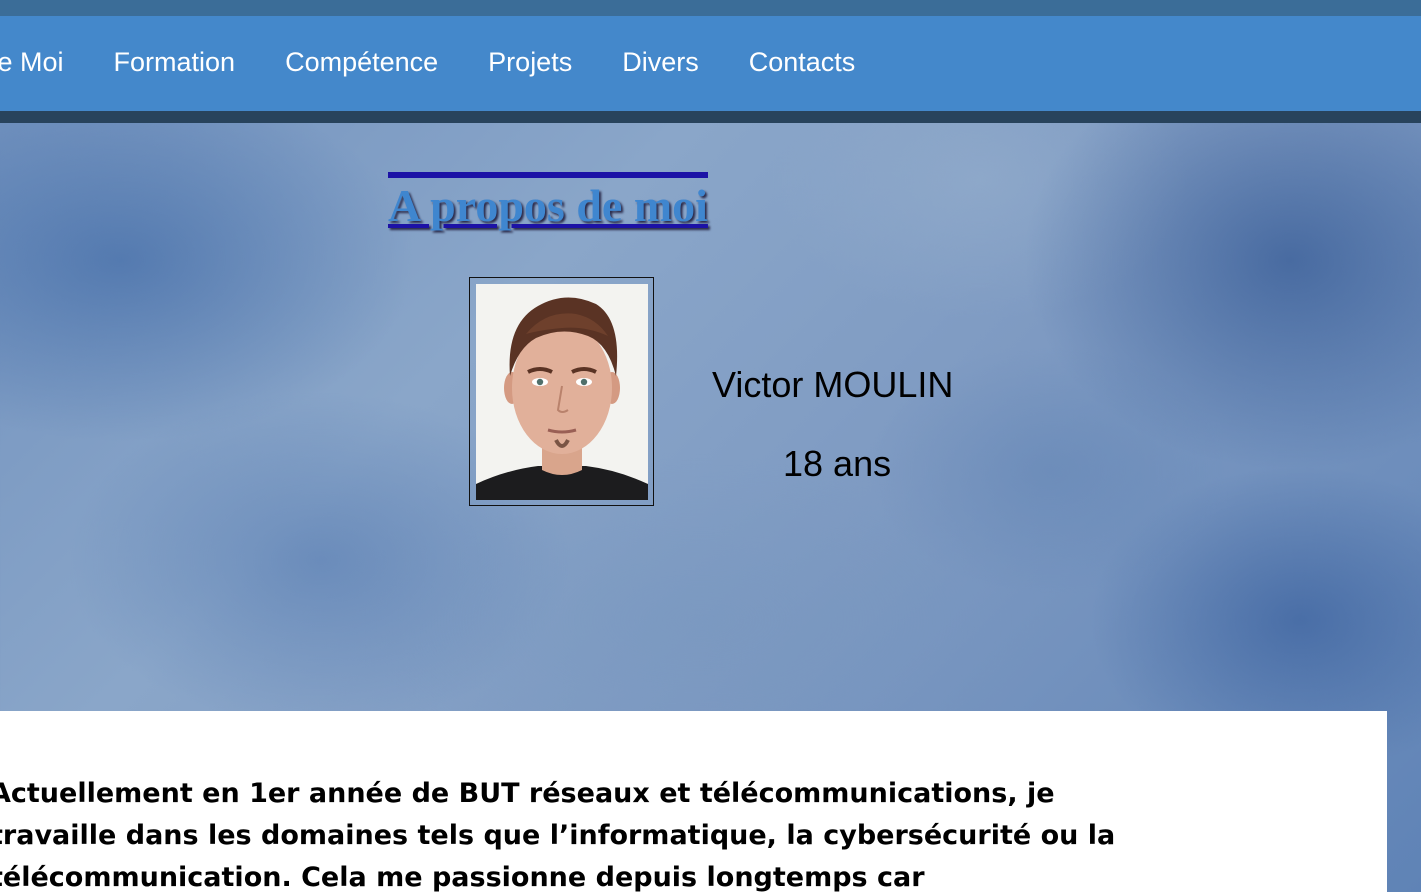 This screenshot has width=1421, height=892. I want to click on nav-item-projets: Projets, so click(530, 62).